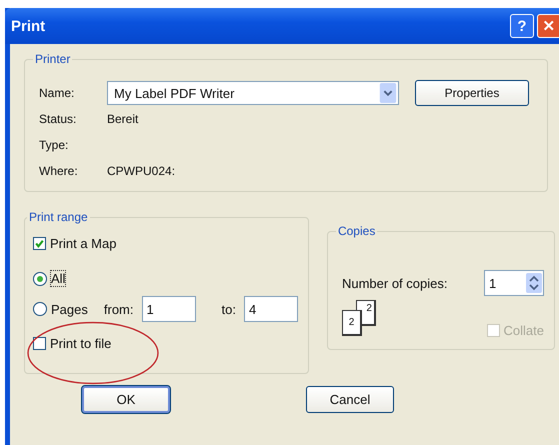  What do you see at coordinates (59, 171) in the screenshot?
I see `info-label: Where:` at bounding box center [59, 171].